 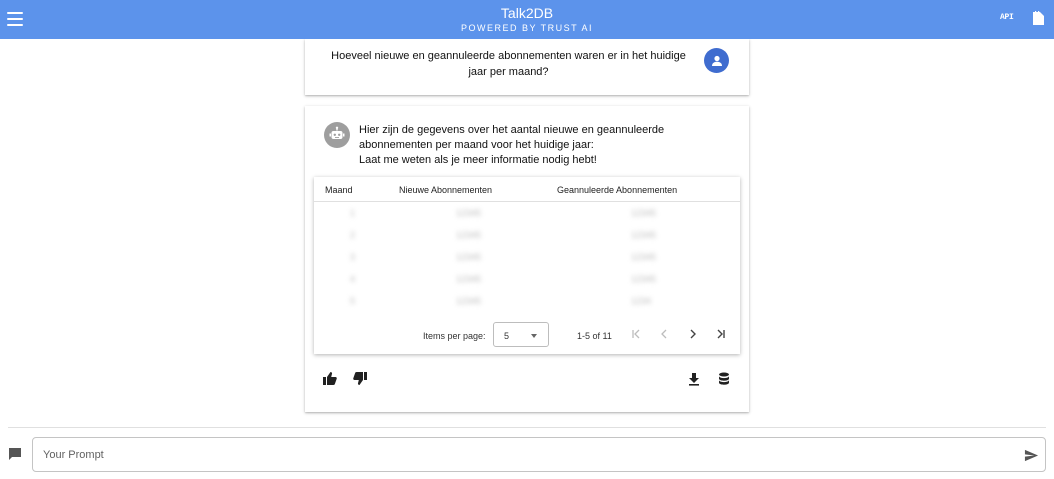 I want to click on table-row: 1 12345 12345, so click(x=527, y=214).